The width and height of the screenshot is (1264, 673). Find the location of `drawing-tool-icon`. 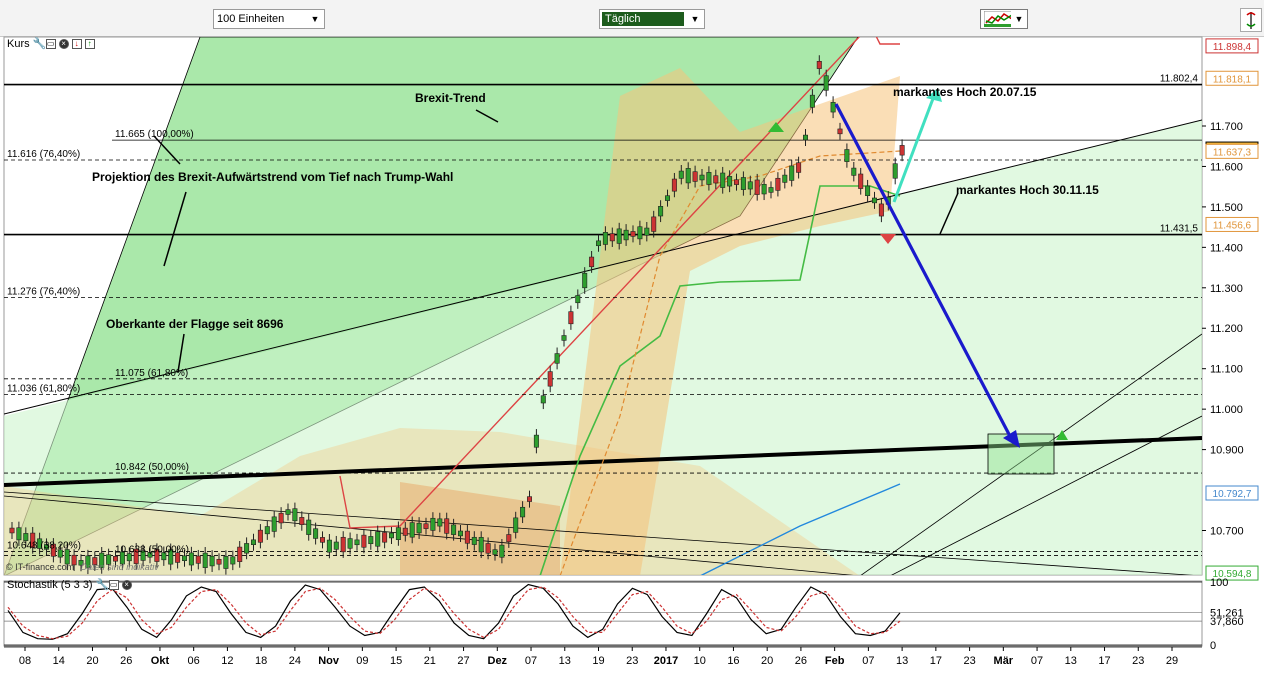

drawing-tool-icon is located at coordinates (1251, 20).